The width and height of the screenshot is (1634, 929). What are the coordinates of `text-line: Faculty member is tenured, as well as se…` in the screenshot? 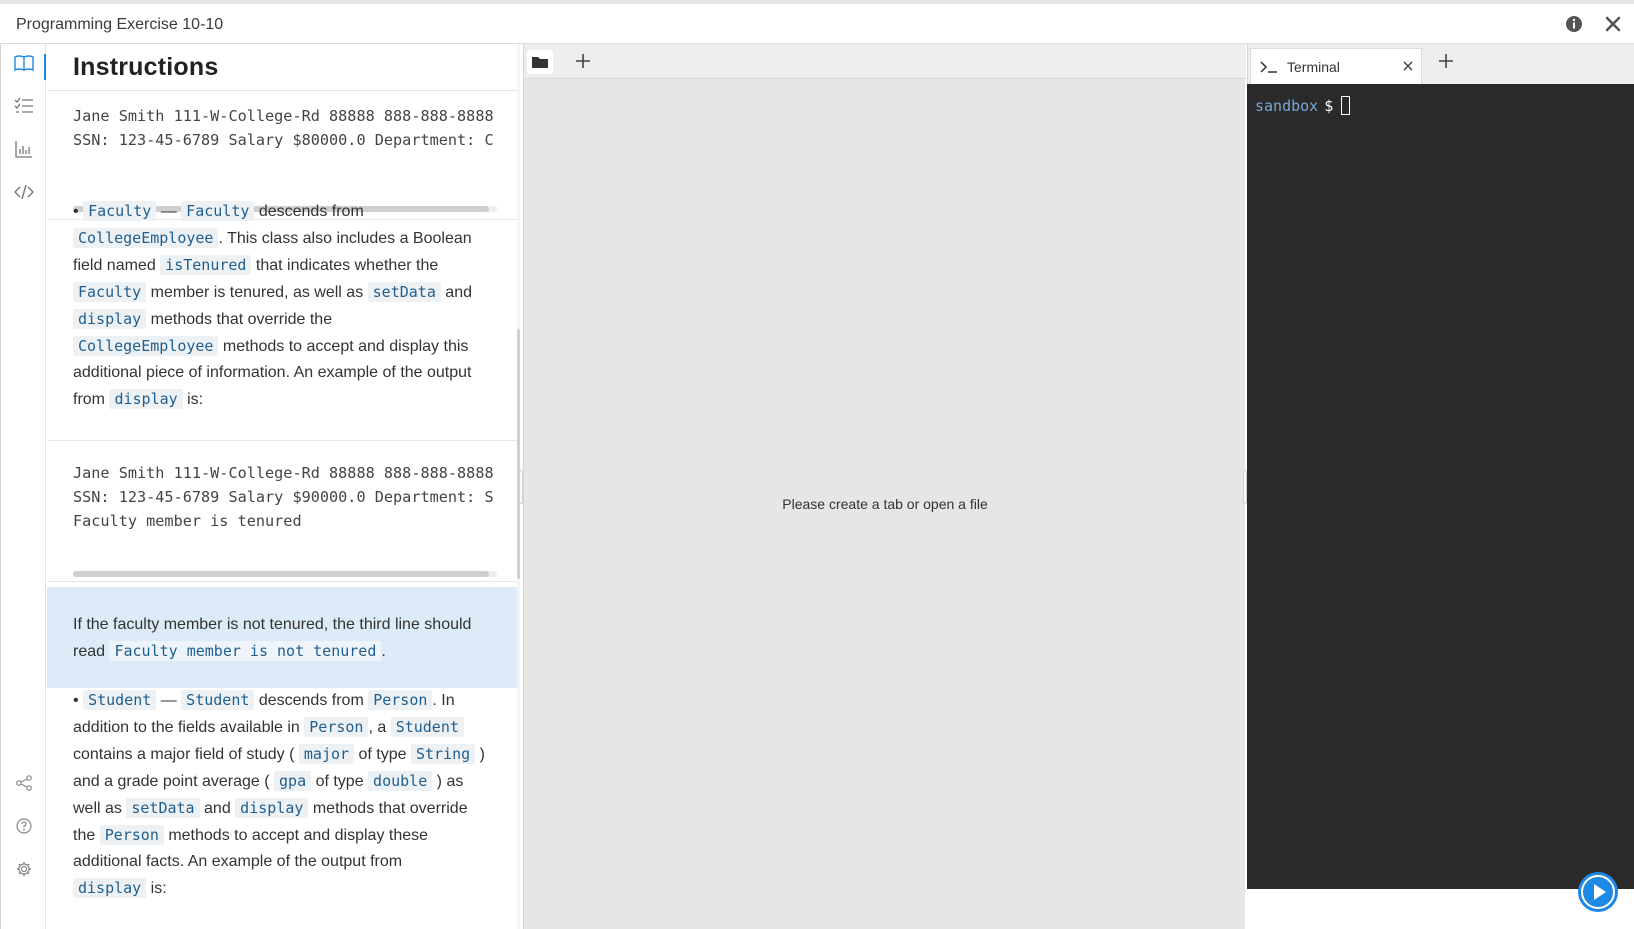 It's located at (293, 292).